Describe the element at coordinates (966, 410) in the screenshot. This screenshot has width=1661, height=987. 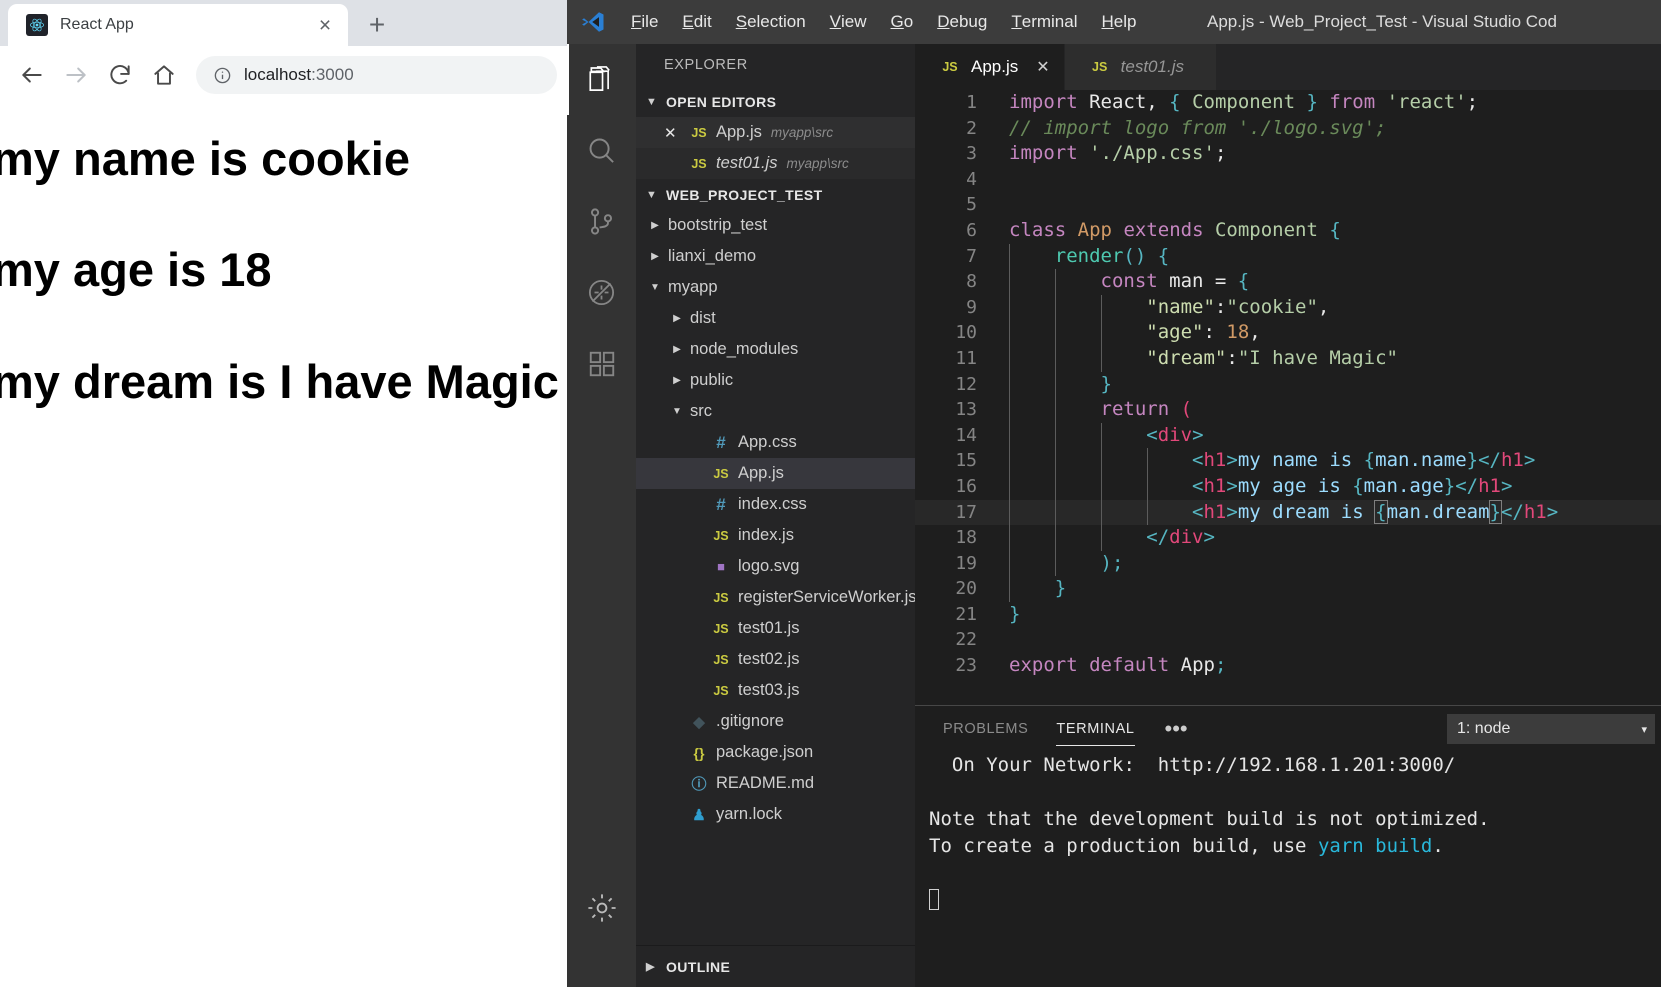
I see `line-number: 13` at that location.